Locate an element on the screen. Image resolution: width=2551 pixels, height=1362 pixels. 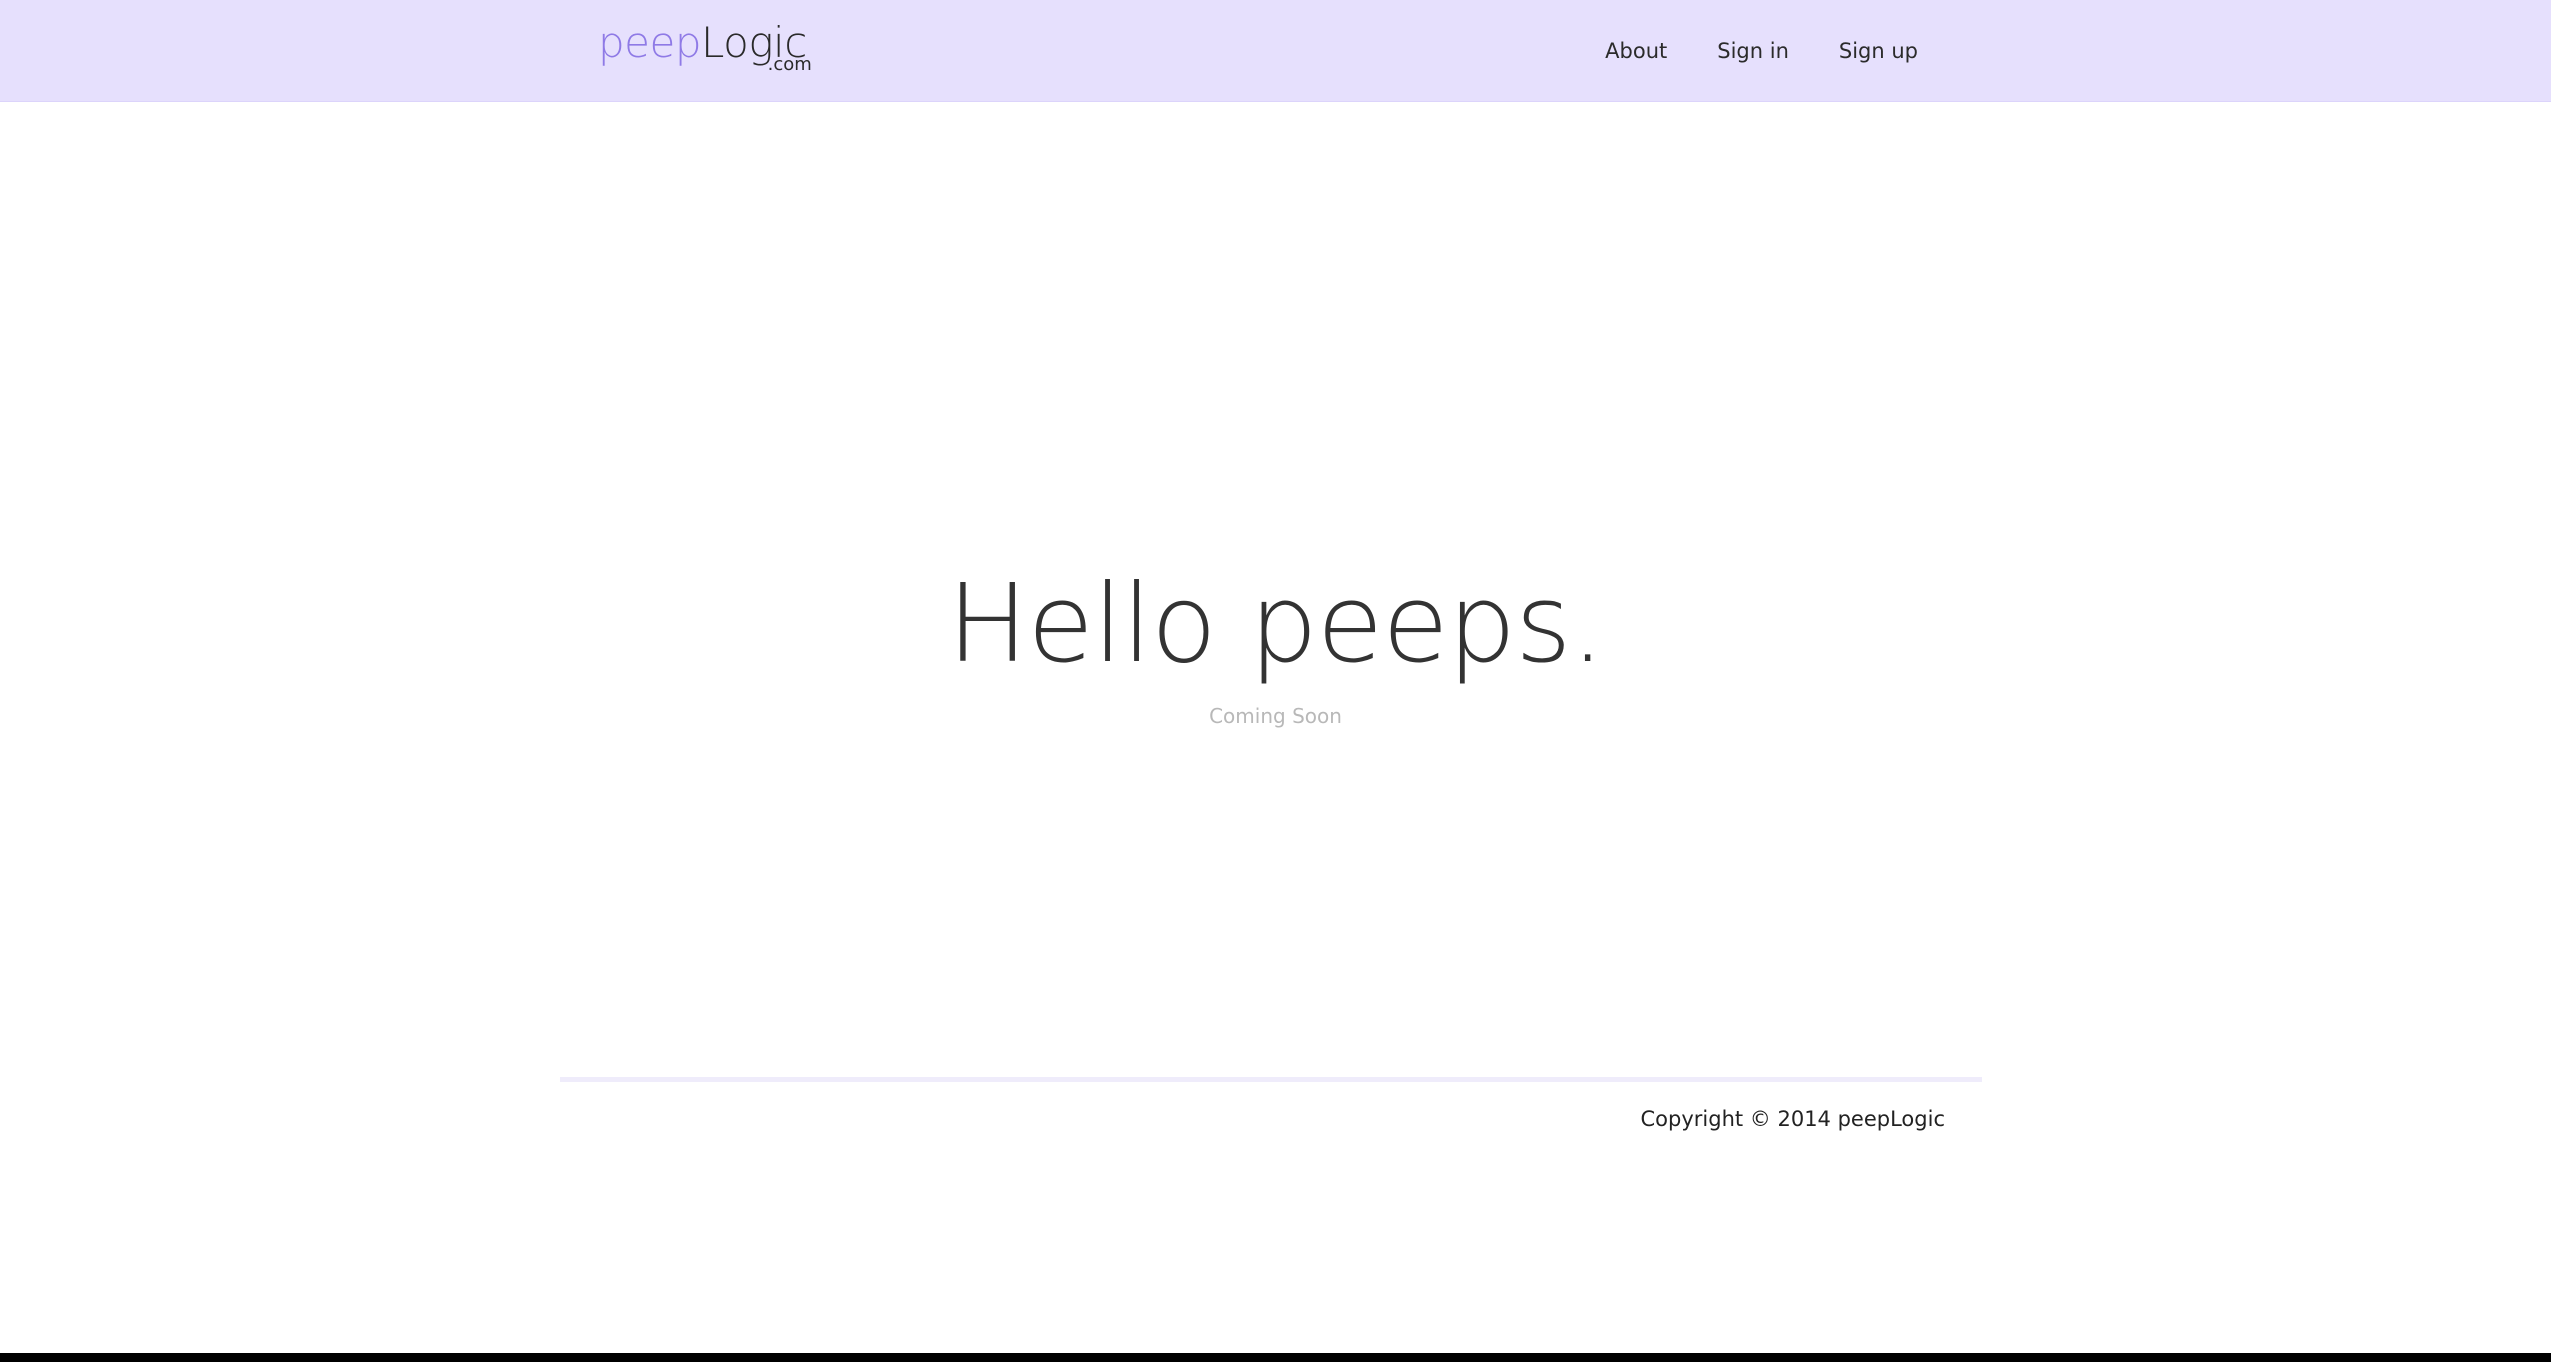
navbar: peepLogic .com About Sign in Sign up is located at coordinates (1275, 51).